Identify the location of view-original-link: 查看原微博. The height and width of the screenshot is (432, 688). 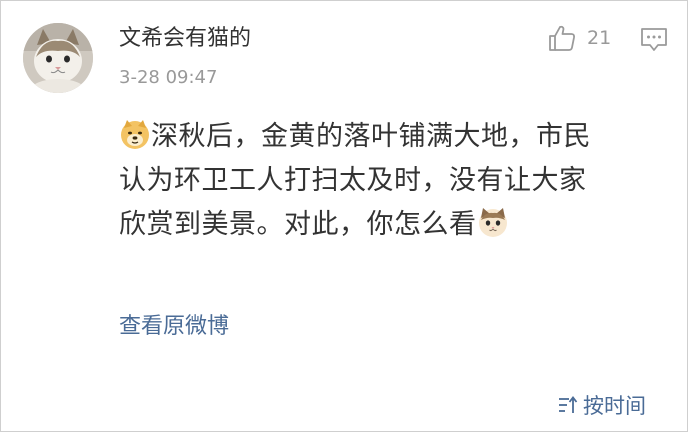
(174, 327).